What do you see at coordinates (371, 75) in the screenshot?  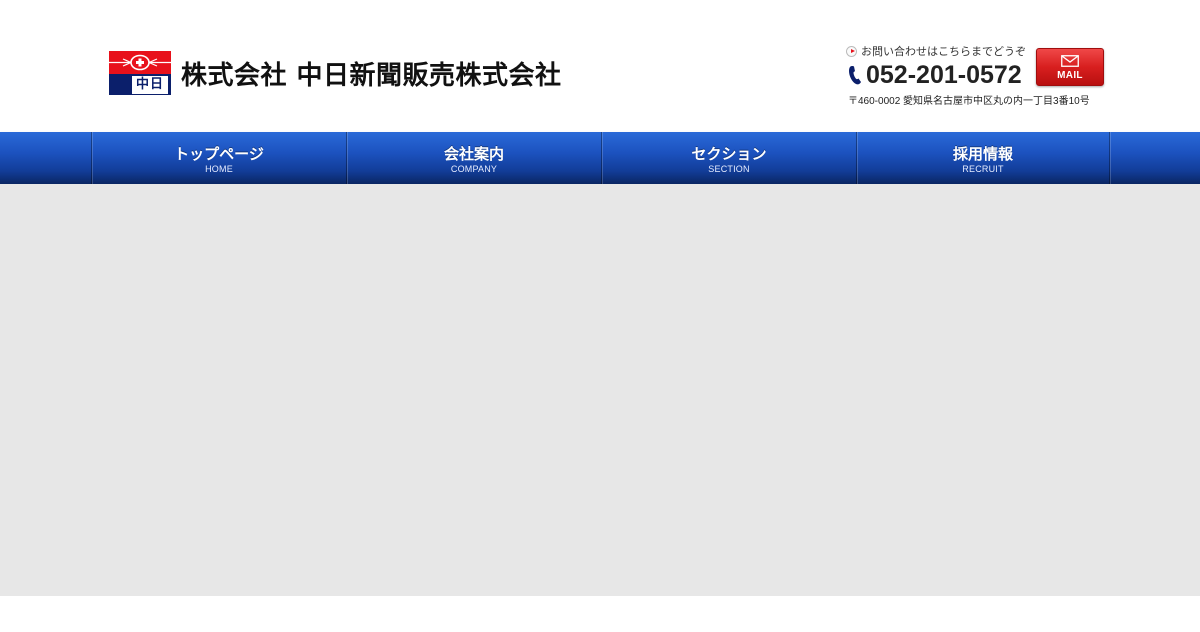 I see `company-name: 株式会社 中日新聞販売株式会社` at bounding box center [371, 75].